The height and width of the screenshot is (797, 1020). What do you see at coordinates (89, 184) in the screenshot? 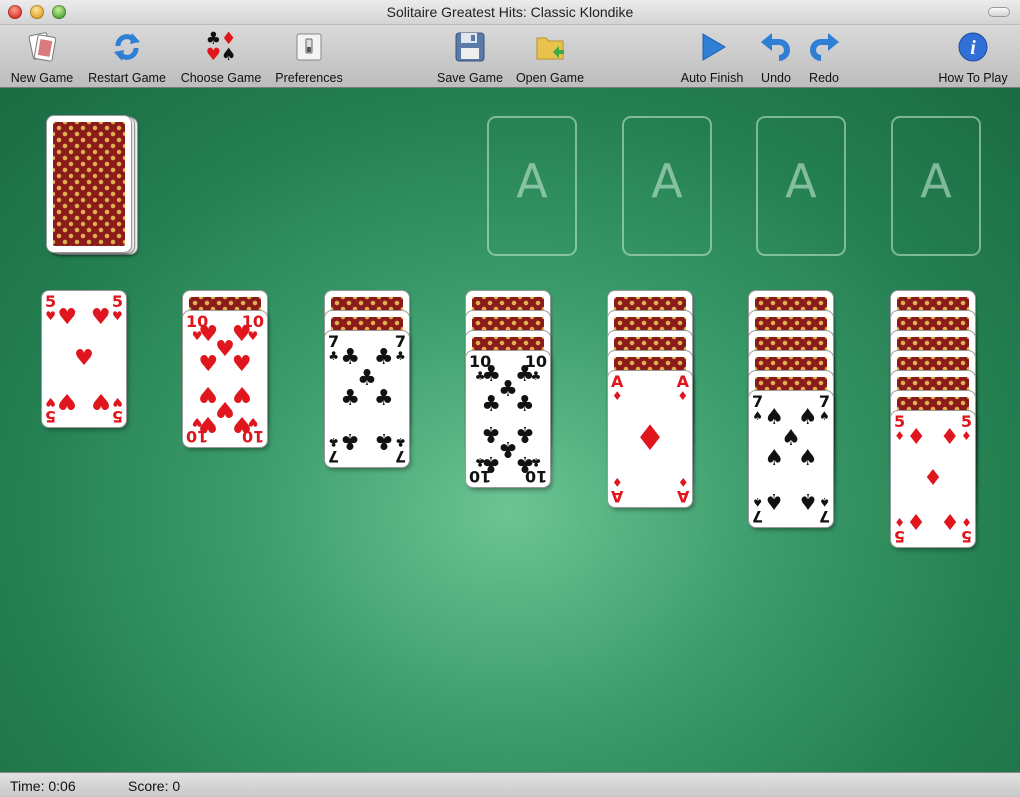
I see `stock-card-back` at bounding box center [89, 184].